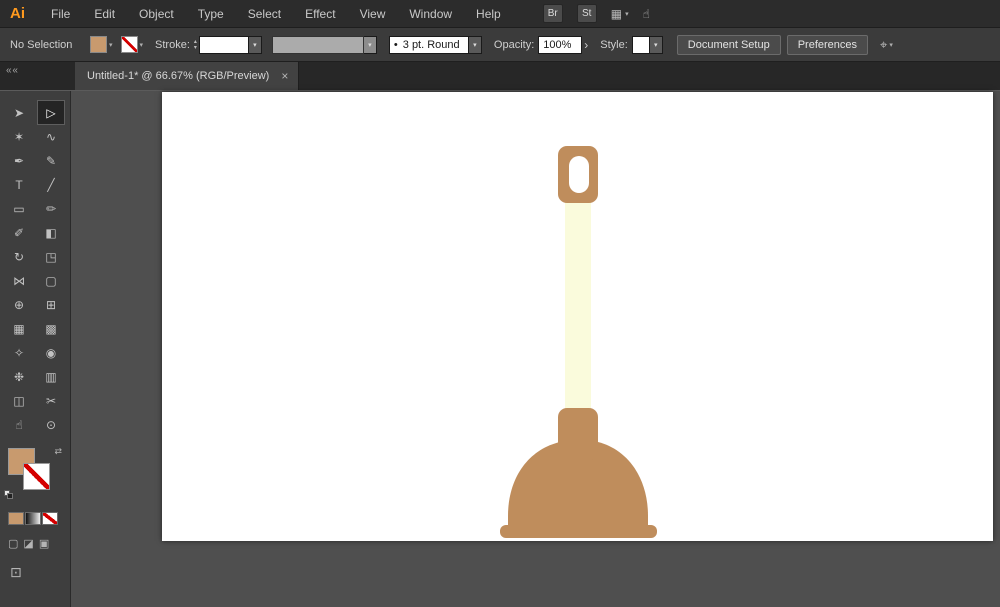 Image resolution: width=1000 pixels, height=607 pixels. What do you see at coordinates (827, 44) in the screenshot?
I see `preferences-button: Preferences` at bounding box center [827, 44].